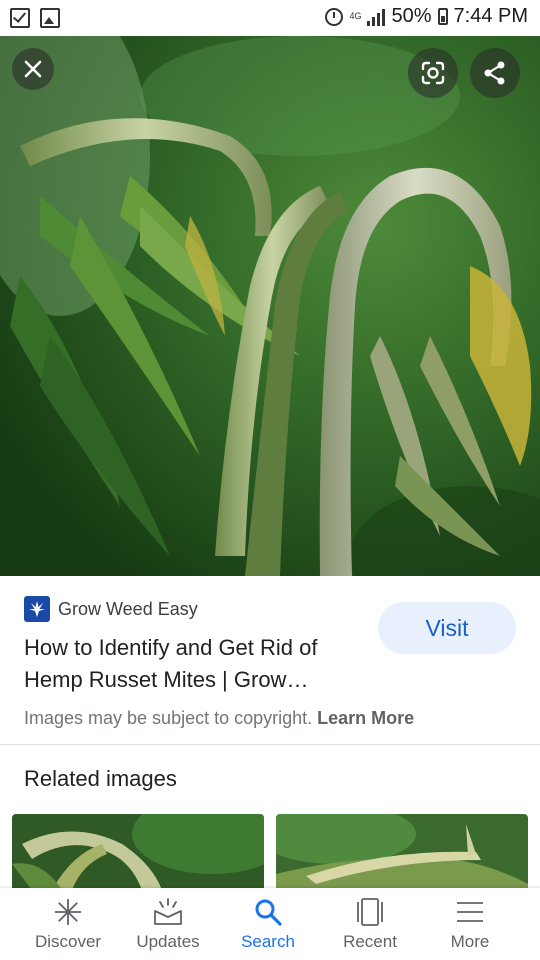 Image resolution: width=540 pixels, height=960 pixels. I want to click on nav-search: Search, so click(268, 924).